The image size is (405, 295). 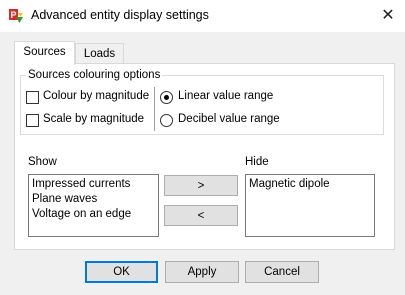 I want to click on scale-by-magnitude-checkbox, so click(x=32, y=120).